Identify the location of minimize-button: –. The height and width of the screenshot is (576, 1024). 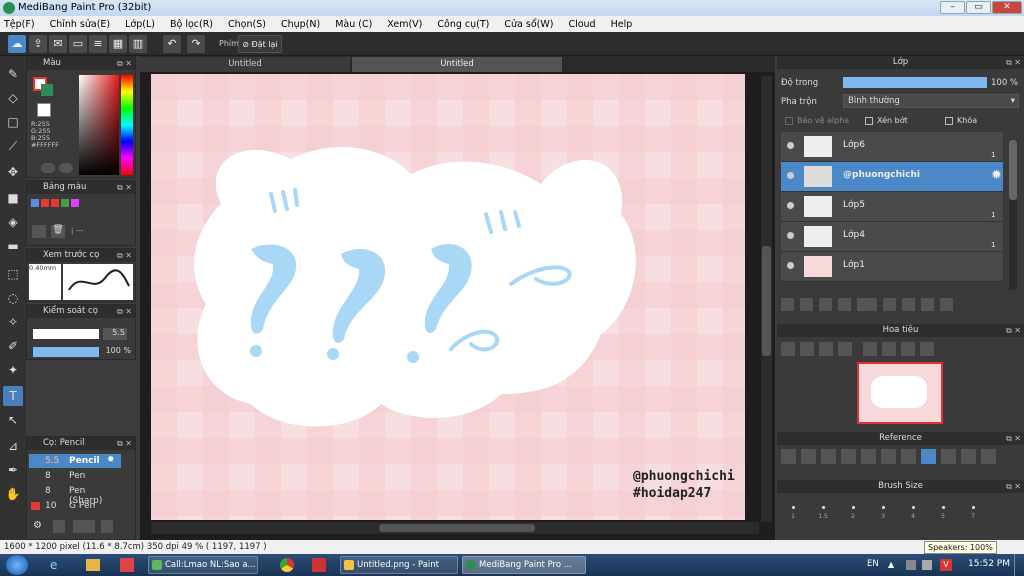
(952, 7).